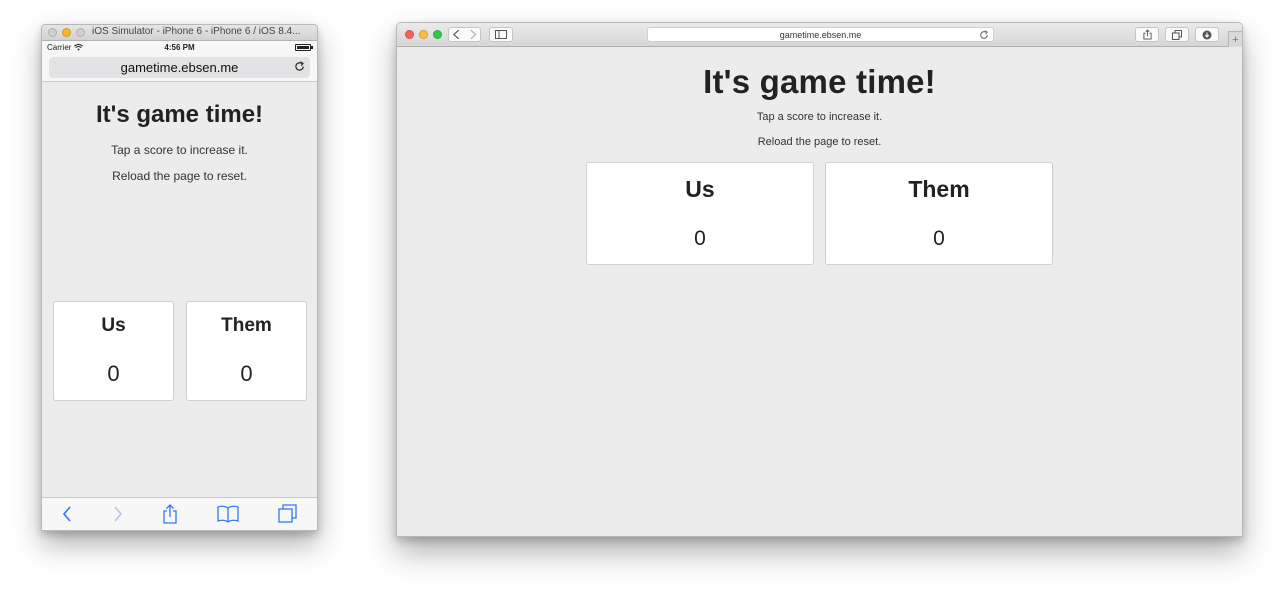 Image resolution: width=1280 pixels, height=590 pixels. I want to click on new-tab-icon: +, so click(1235, 39).